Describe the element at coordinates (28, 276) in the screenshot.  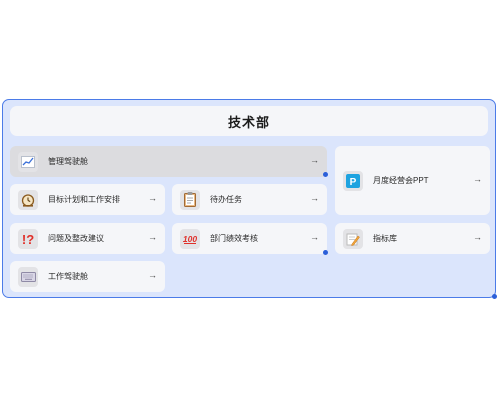
I see `keyboard-icon` at that location.